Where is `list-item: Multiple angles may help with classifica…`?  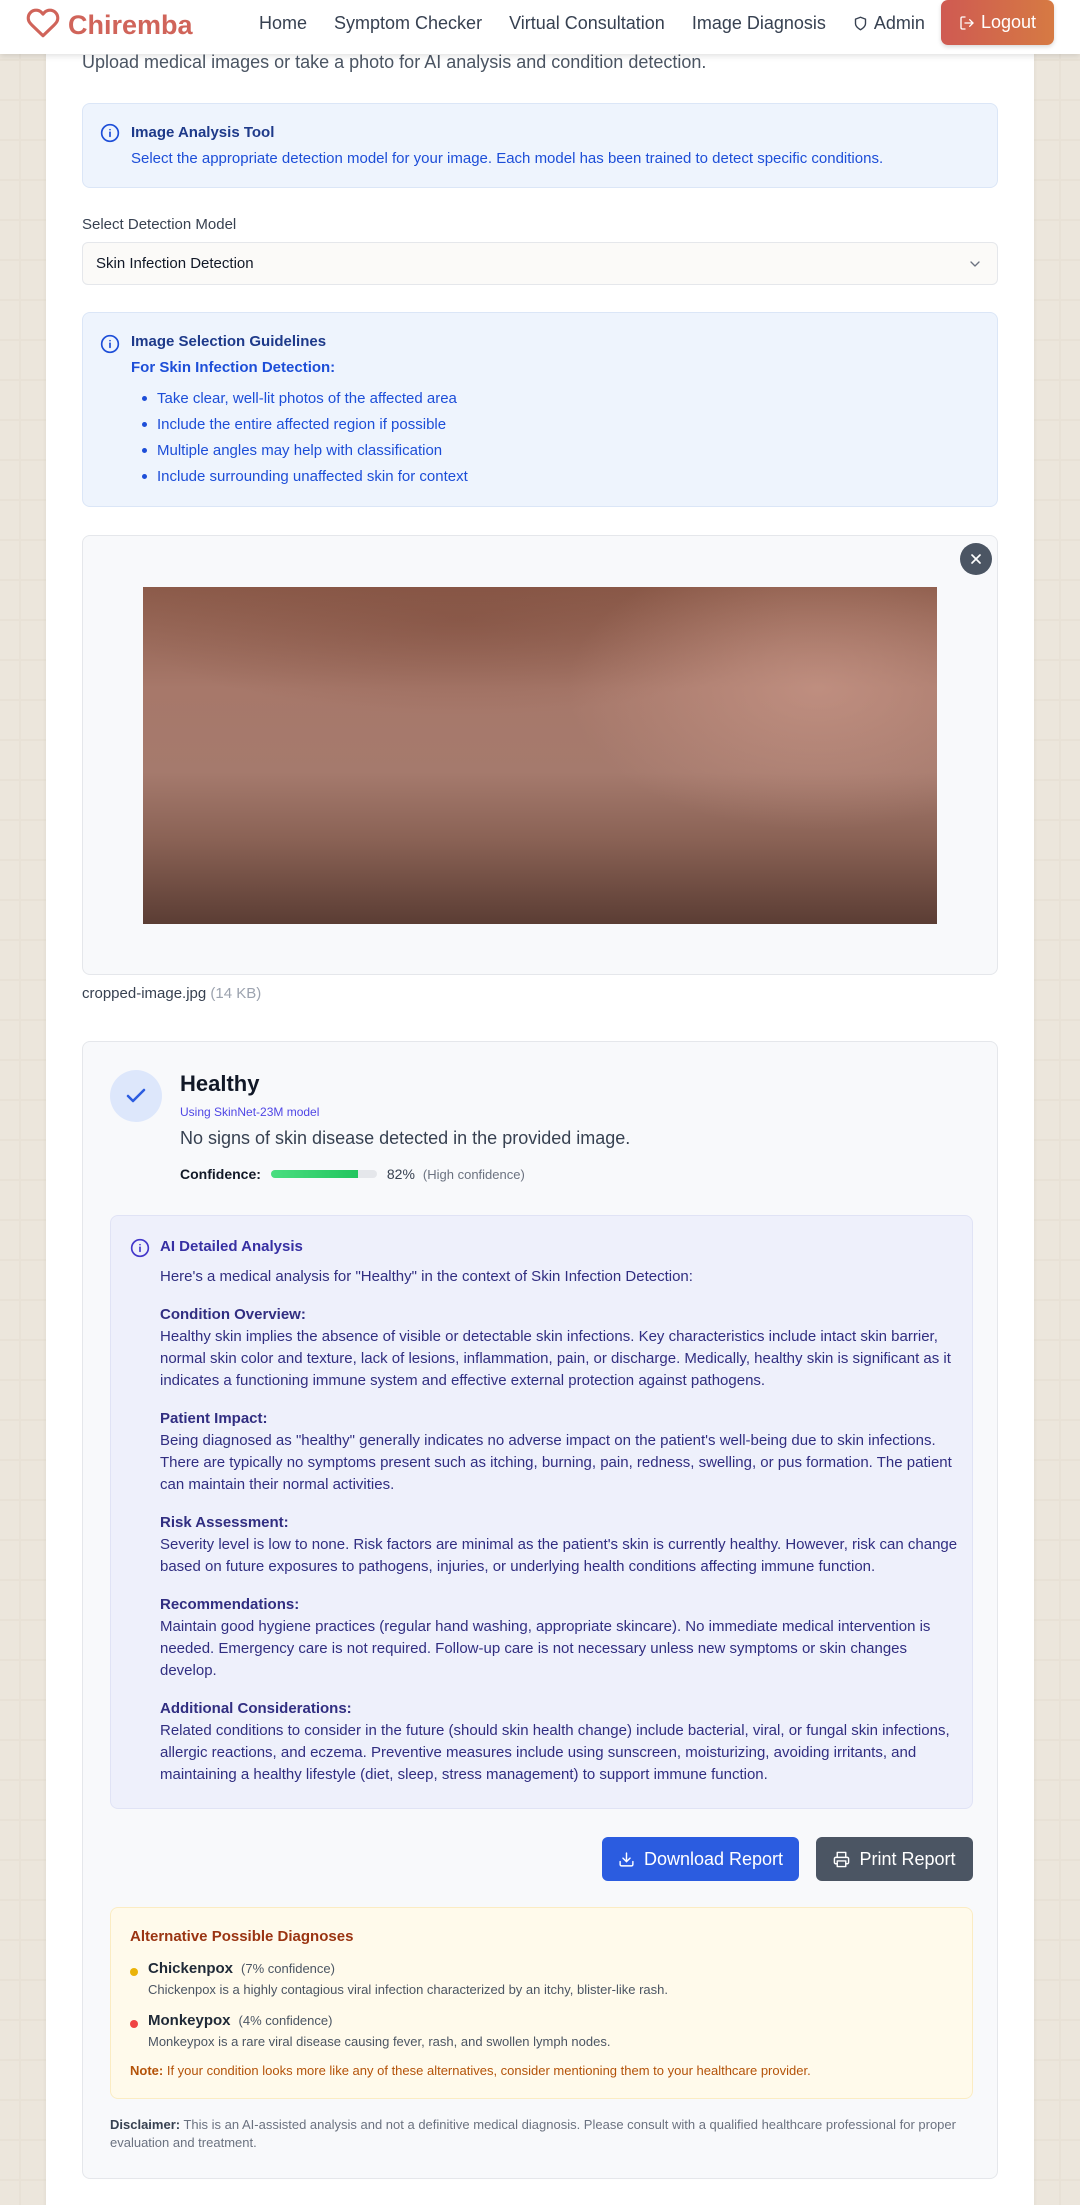
list-item: Multiple angles may help with classifica… is located at coordinates (305, 450).